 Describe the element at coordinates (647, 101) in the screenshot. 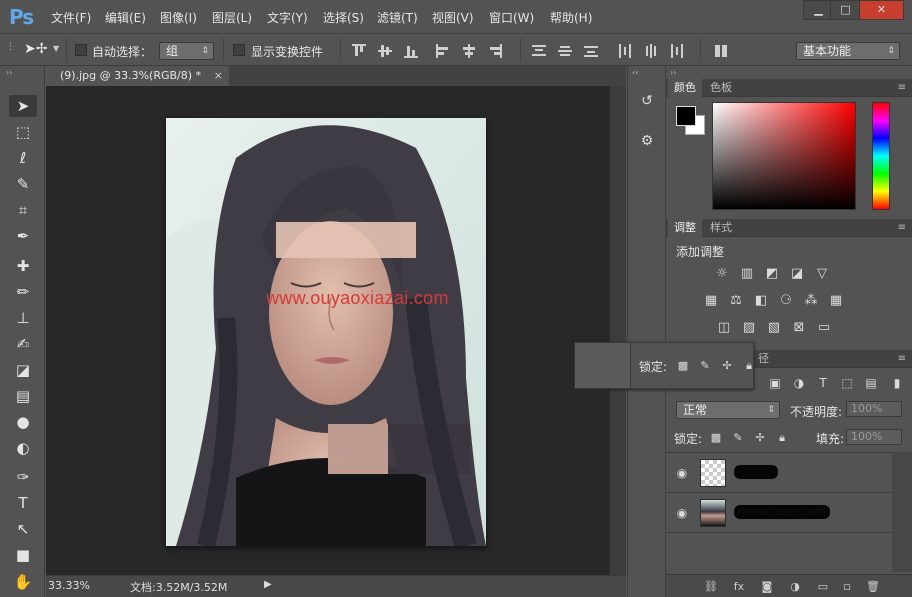

I see `history-panel-icon: ↺` at that location.